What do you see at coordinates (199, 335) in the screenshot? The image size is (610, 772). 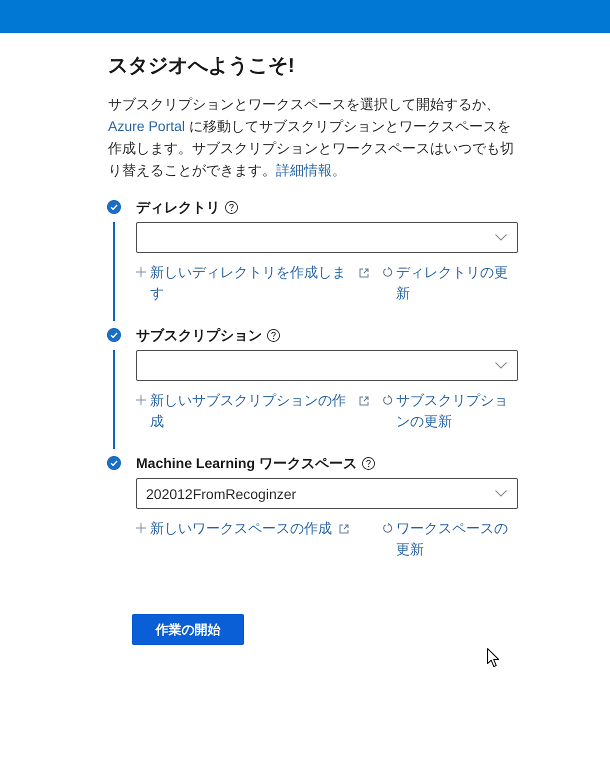 I see `step-label: サブスクリプション` at bounding box center [199, 335].